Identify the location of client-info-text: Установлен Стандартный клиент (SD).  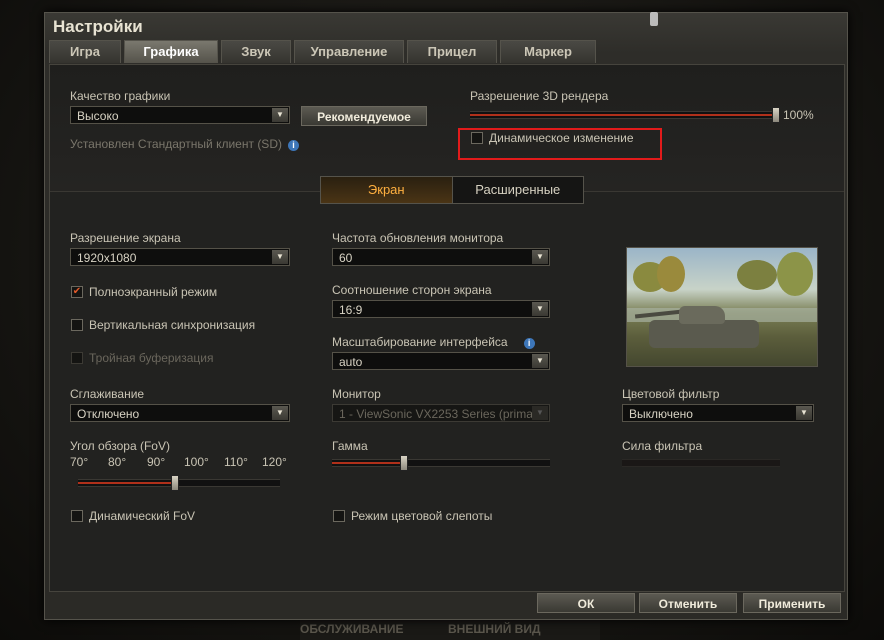
(176, 144).